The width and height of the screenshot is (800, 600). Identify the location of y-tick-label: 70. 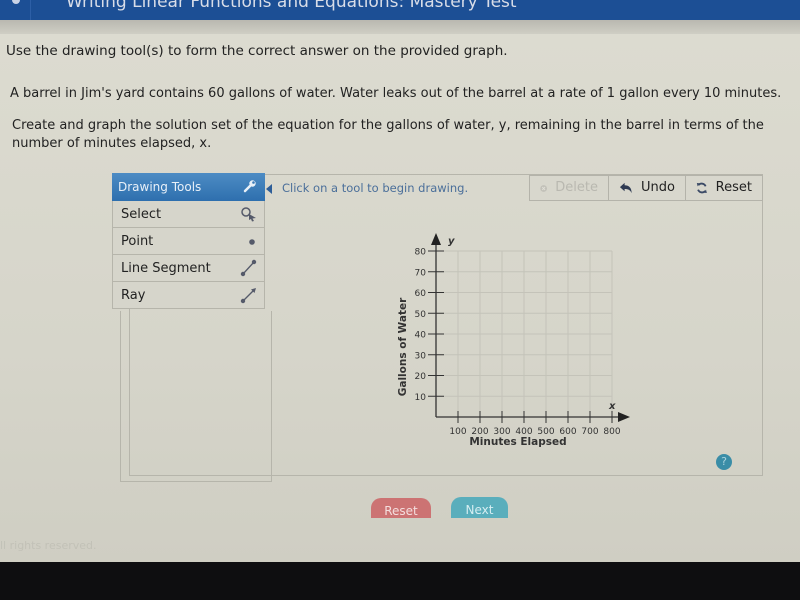
(421, 273).